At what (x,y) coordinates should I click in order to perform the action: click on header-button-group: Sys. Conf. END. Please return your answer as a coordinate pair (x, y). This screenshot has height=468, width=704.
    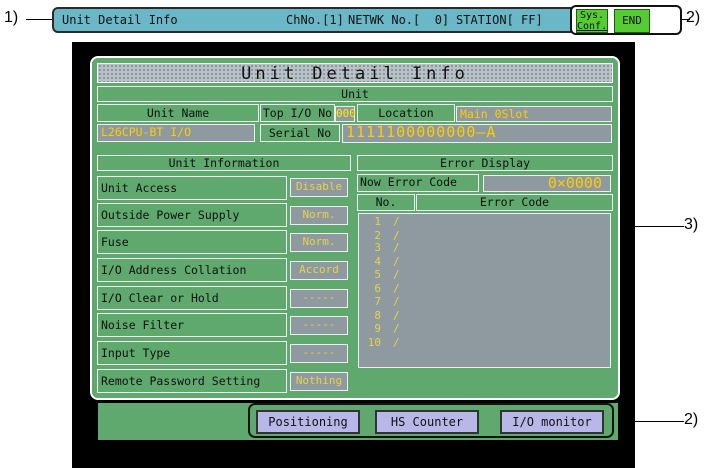
    Looking at the image, I should click on (626, 20).